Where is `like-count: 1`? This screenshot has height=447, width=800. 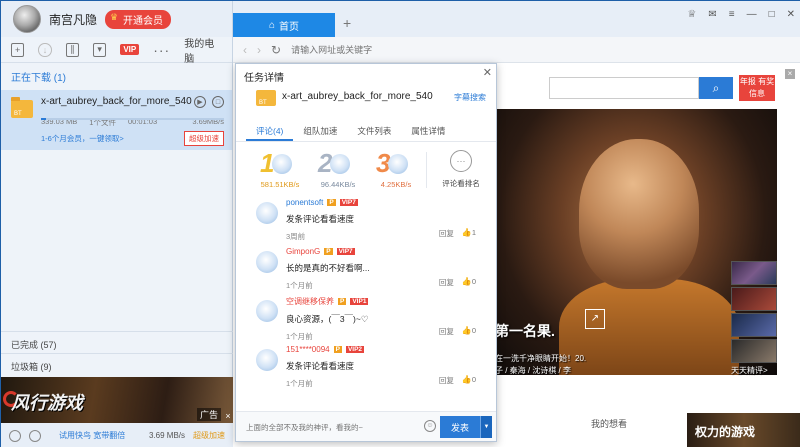
like-count: 1 is located at coordinates (473, 232).